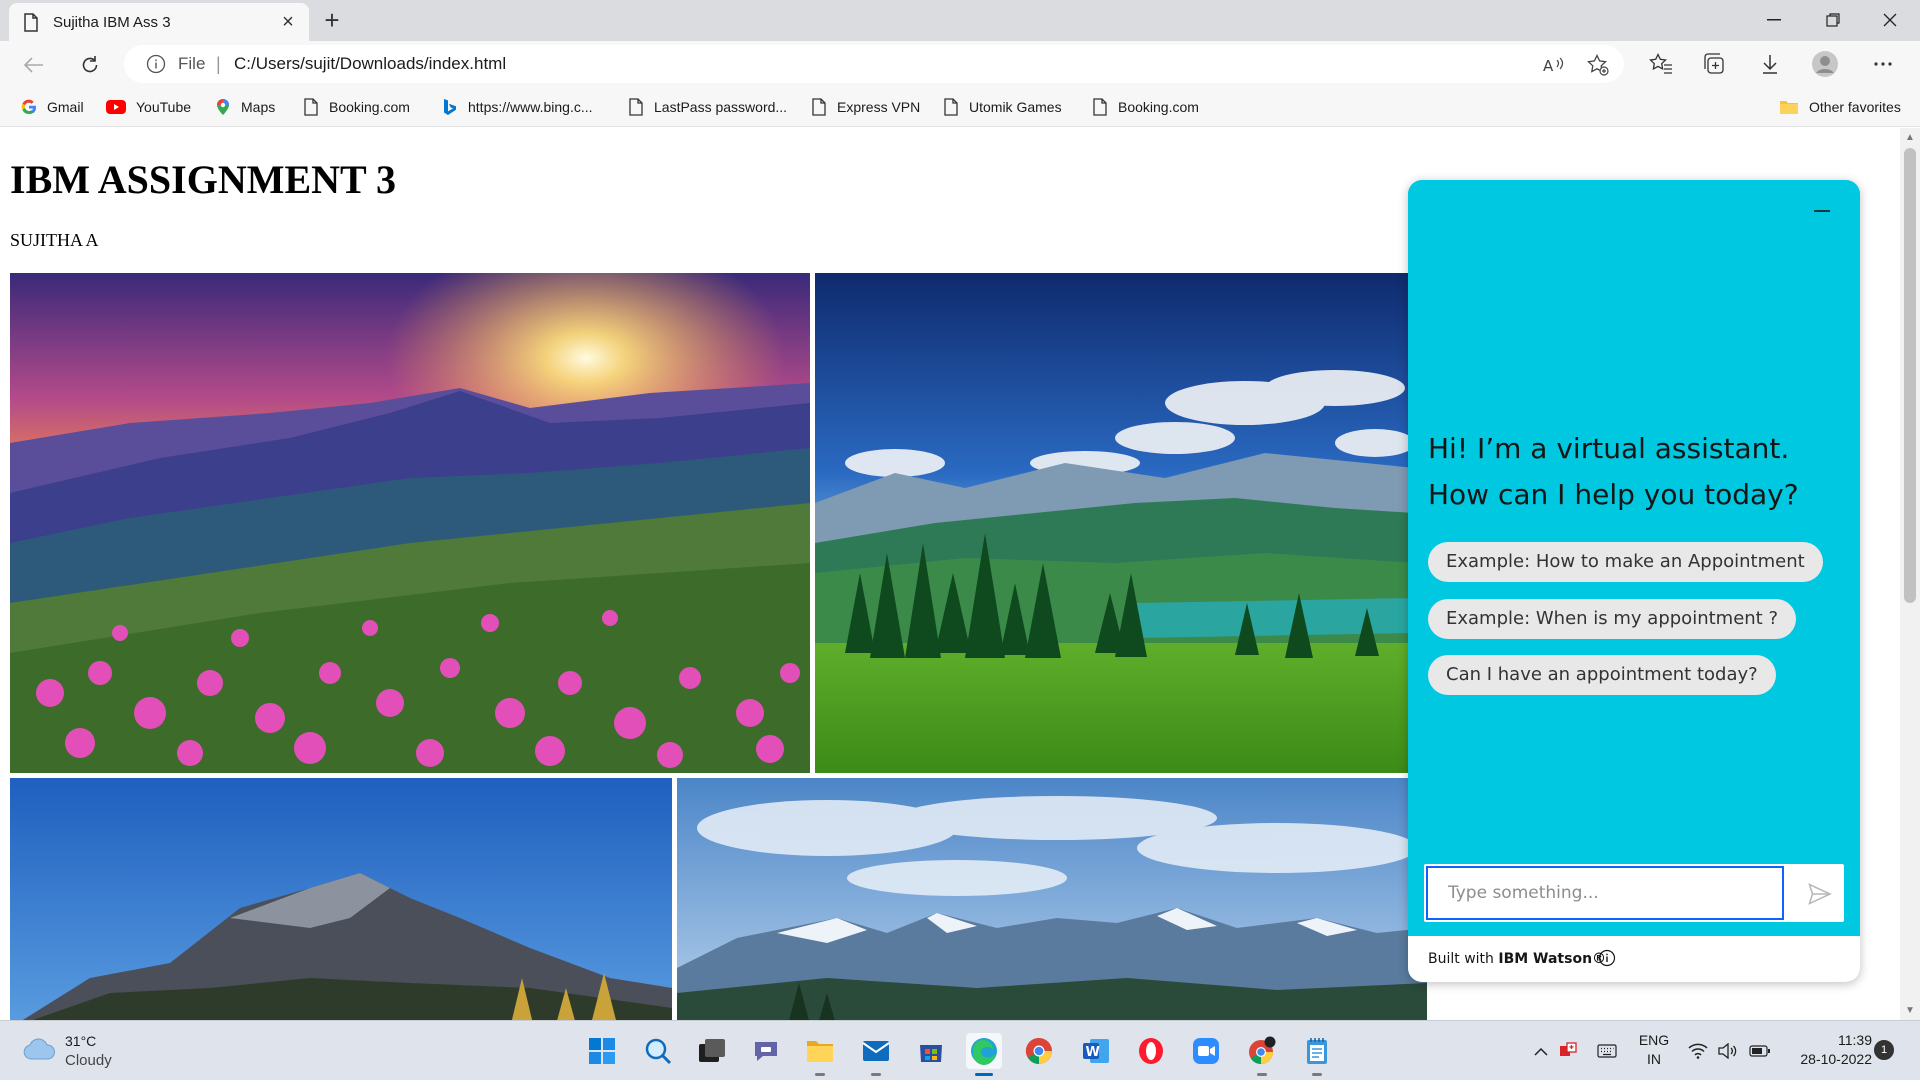 This screenshot has width=1920, height=1080. Describe the element at coordinates (1728, 1051) in the screenshot. I see `volume-icon` at that location.